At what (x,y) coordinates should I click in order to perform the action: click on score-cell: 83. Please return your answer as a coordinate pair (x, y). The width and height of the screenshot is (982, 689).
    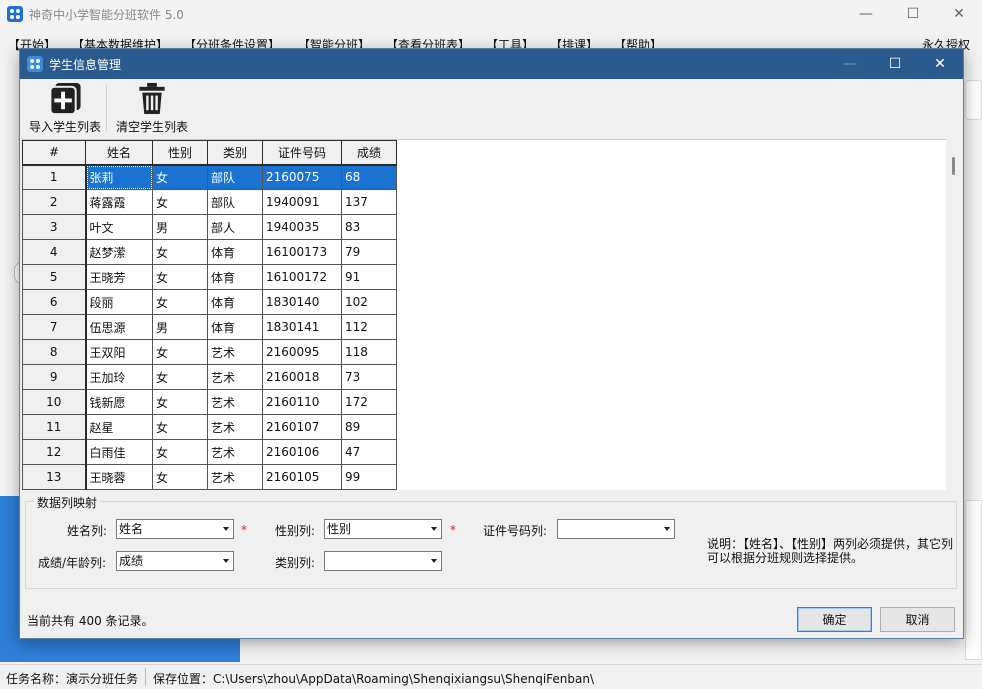
    Looking at the image, I should click on (369, 227).